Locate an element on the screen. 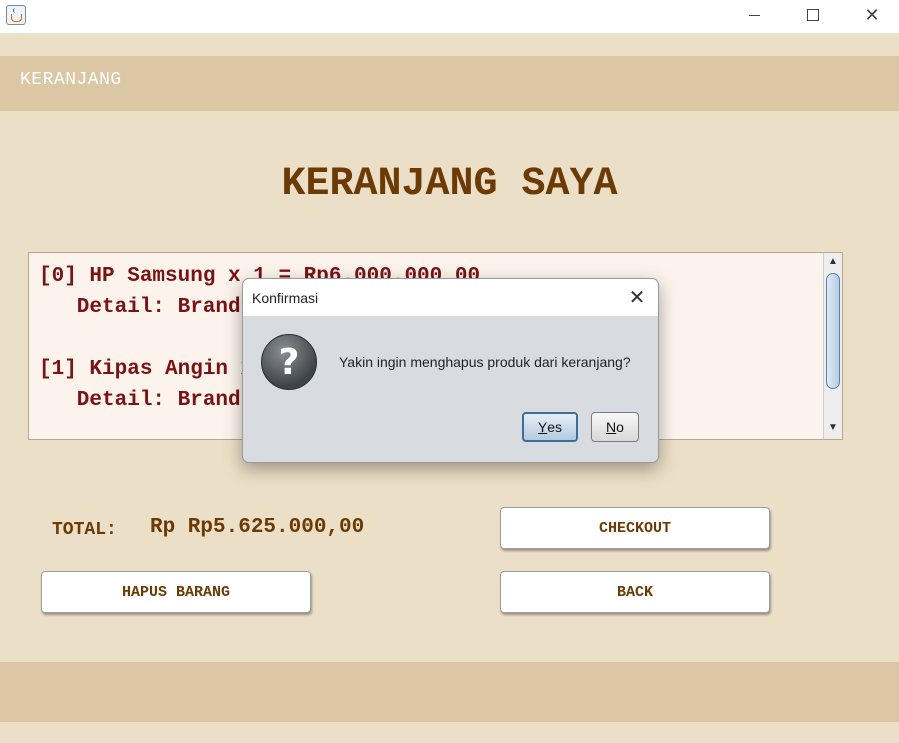 The image size is (899, 743). question-icon: ? is located at coordinates (289, 362).